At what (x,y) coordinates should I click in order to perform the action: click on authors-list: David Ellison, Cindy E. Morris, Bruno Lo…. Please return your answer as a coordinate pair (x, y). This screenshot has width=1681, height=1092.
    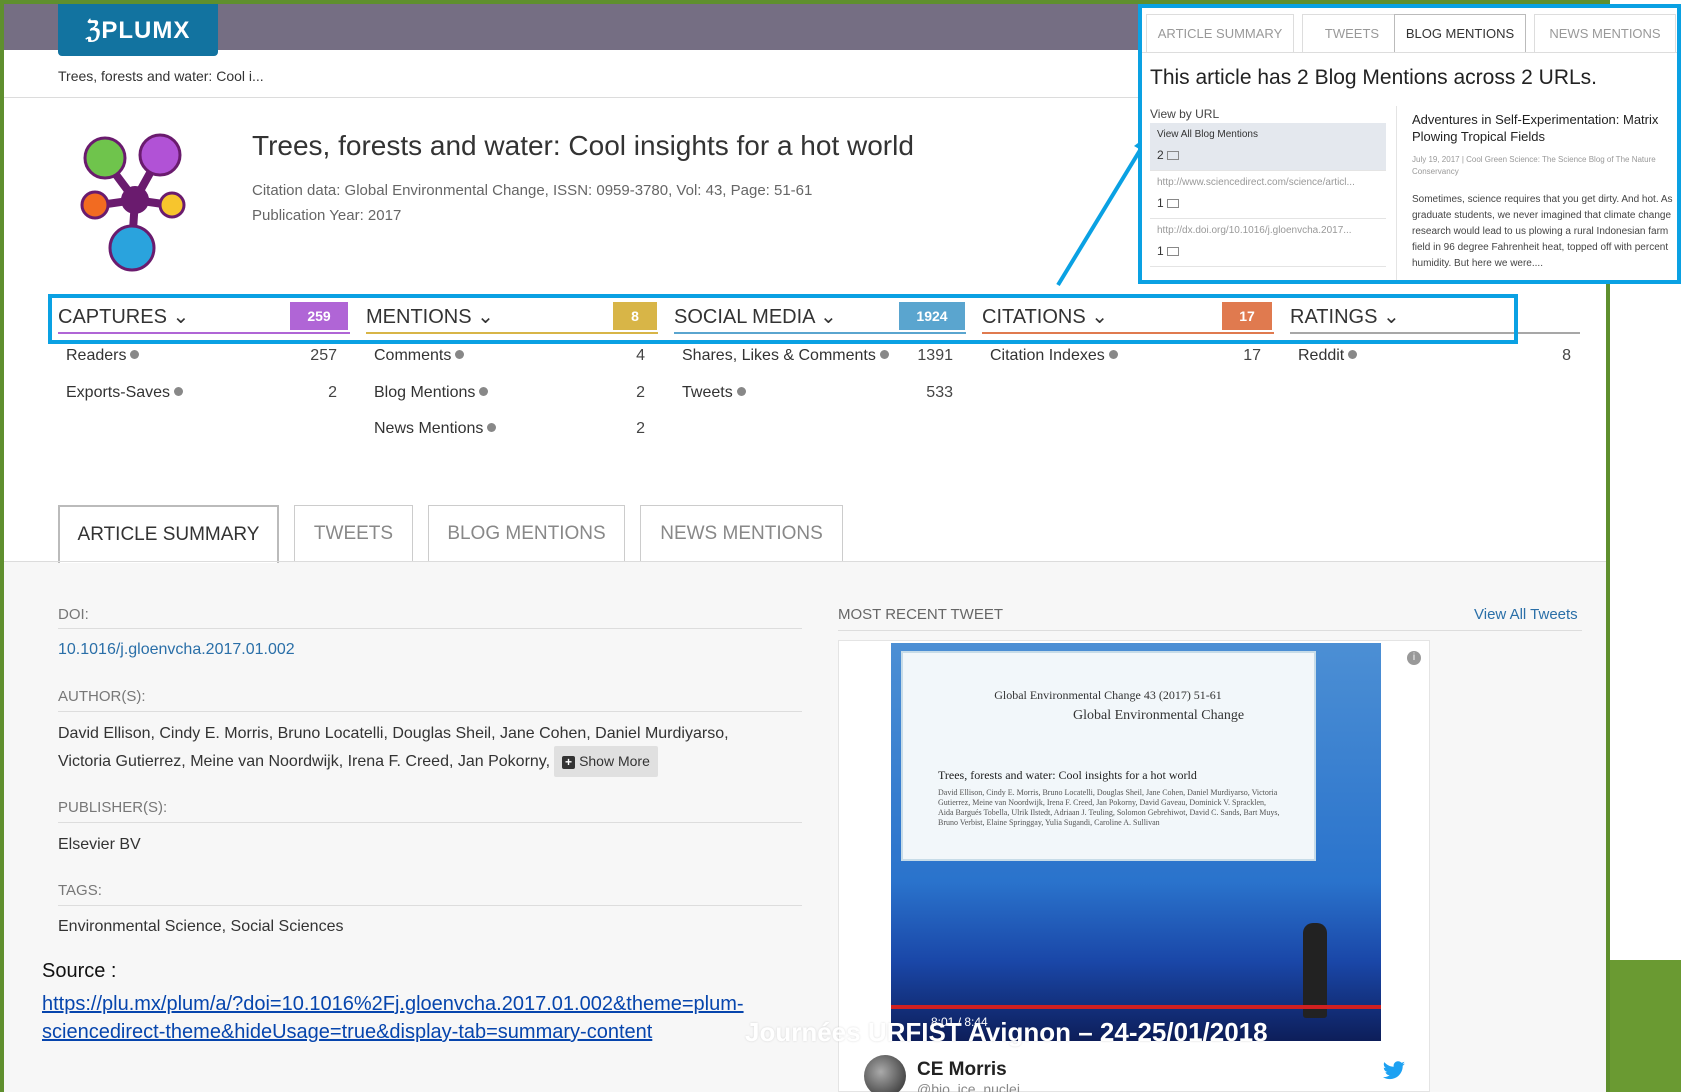
    Looking at the image, I should click on (393, 749).